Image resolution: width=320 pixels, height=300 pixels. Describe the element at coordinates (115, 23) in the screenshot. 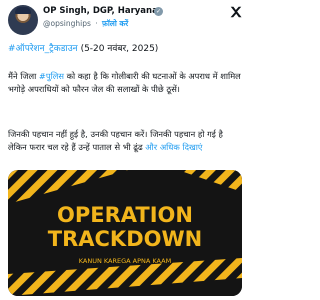

I see `follow-button: फ़ॉलो करें` at that location.